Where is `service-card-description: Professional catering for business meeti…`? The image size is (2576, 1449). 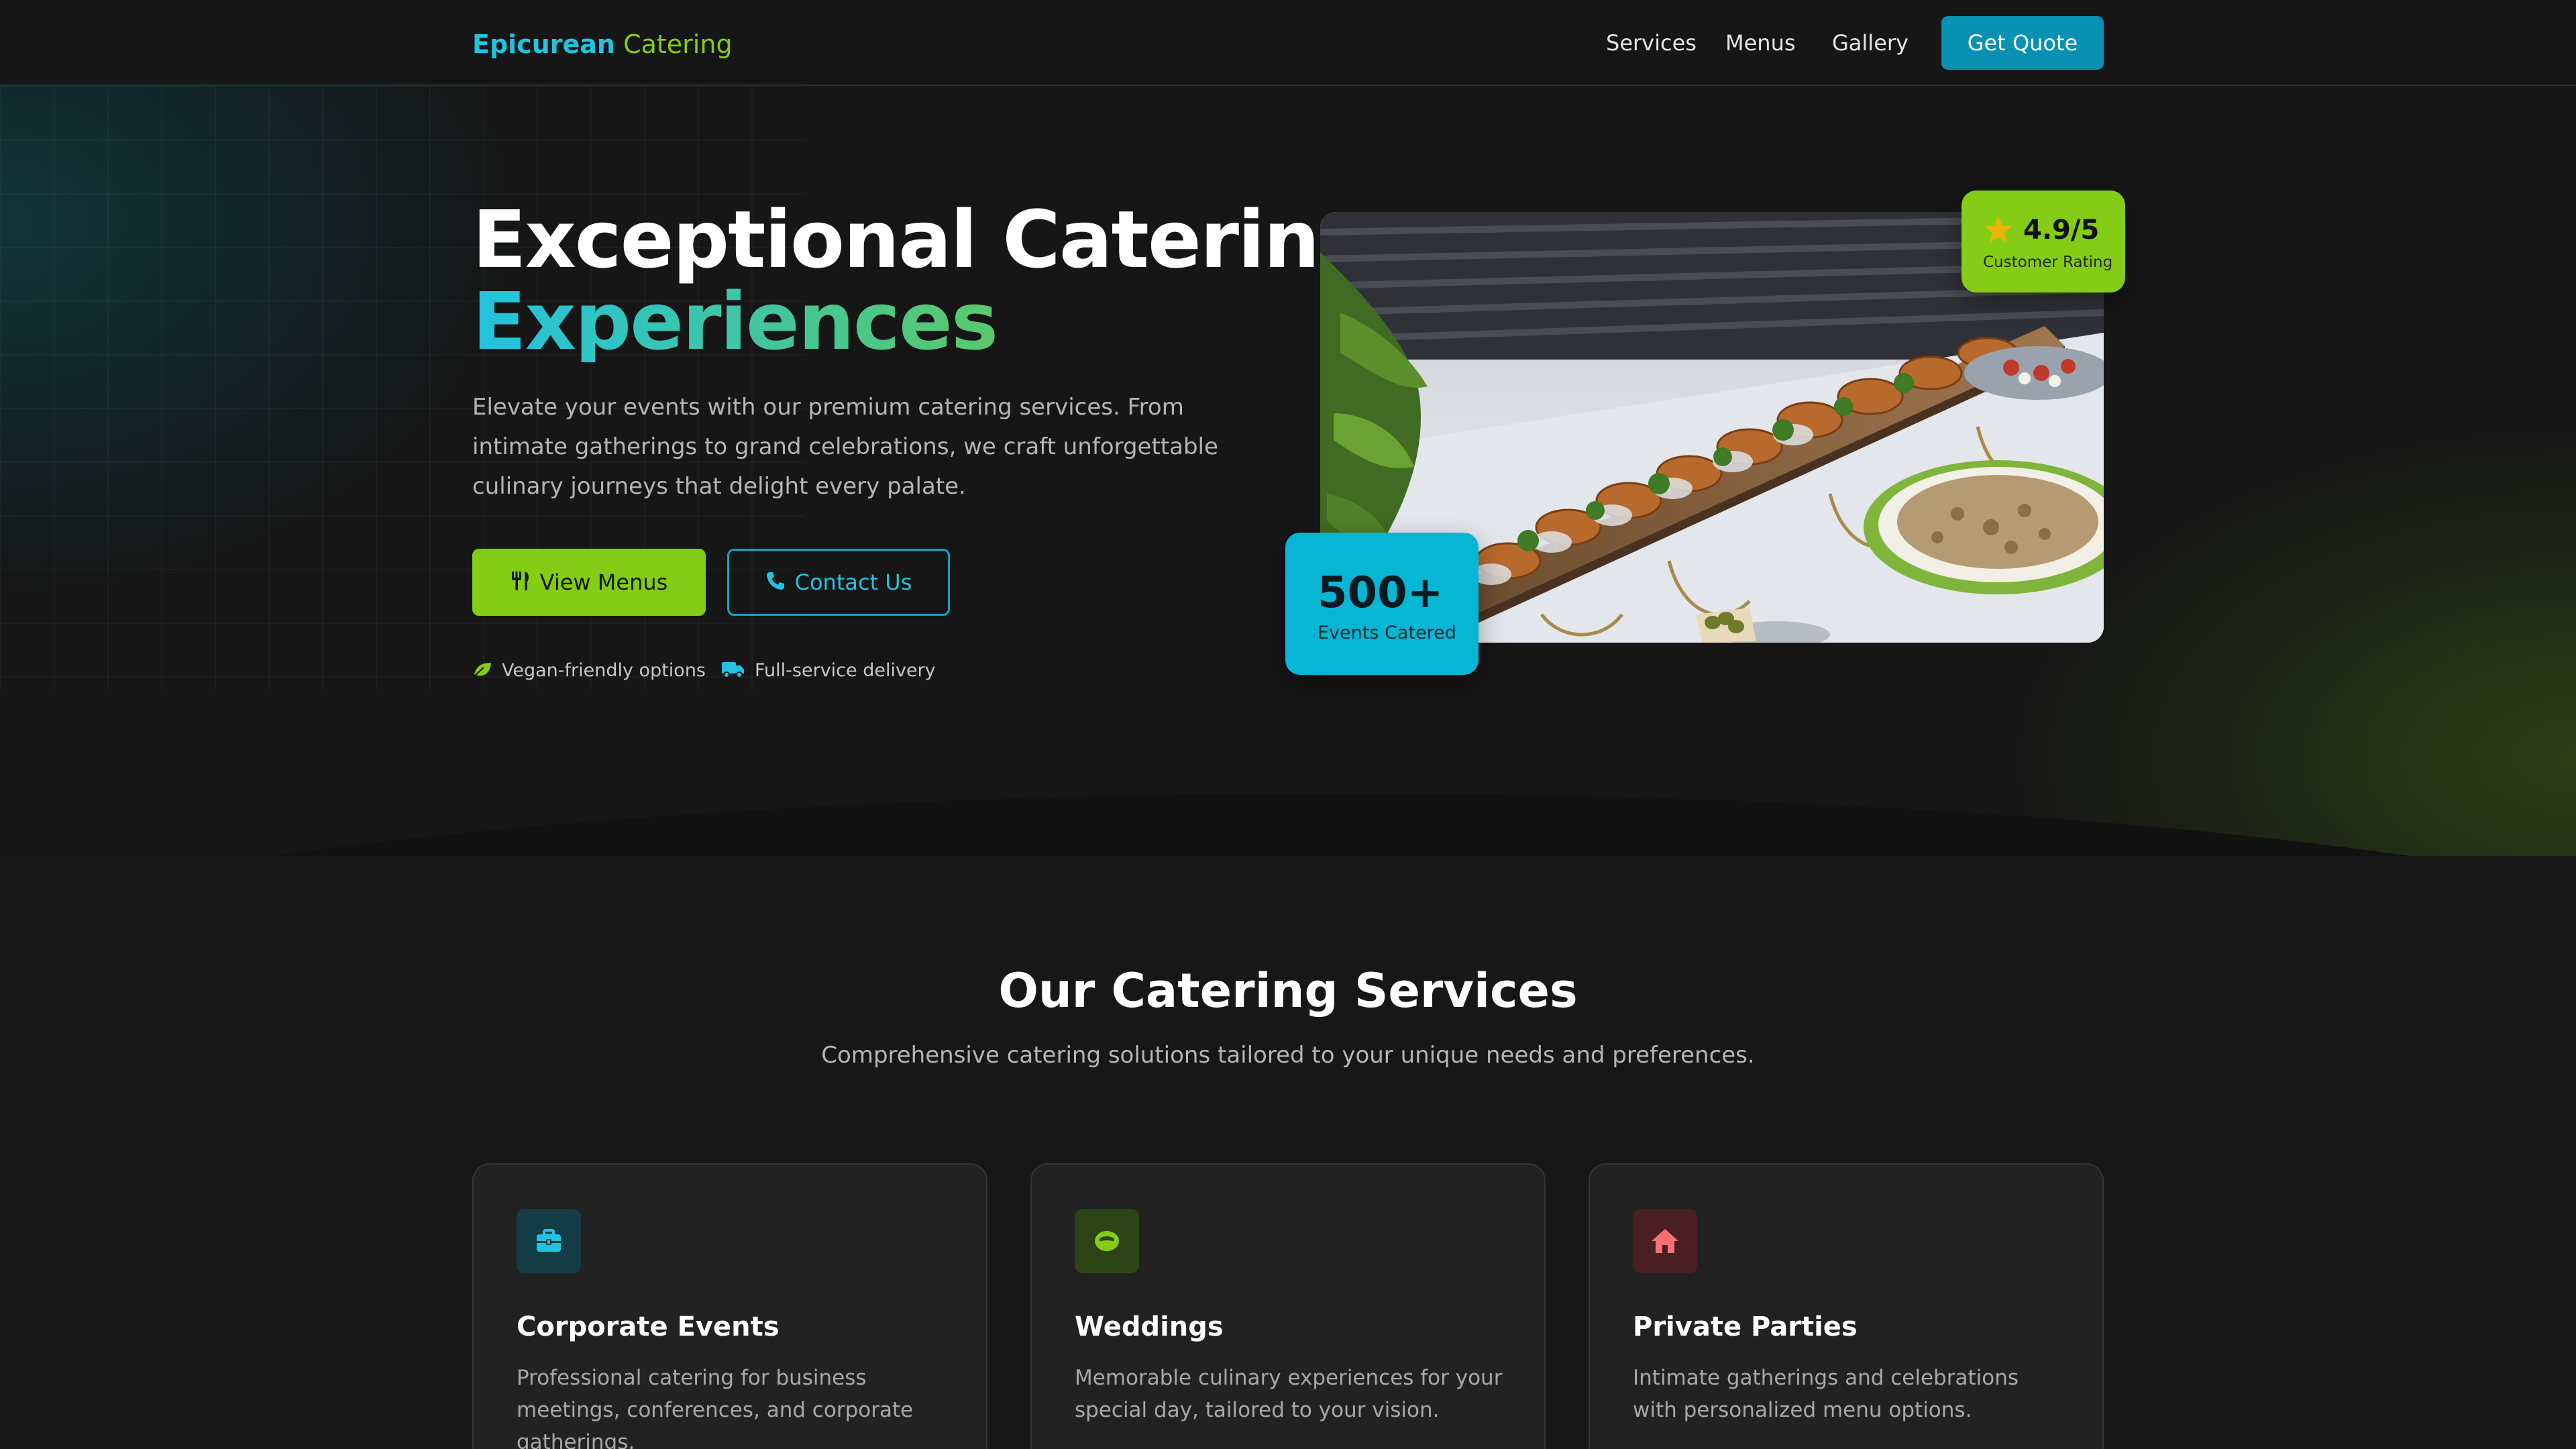
service-card-description: Professional catering for business meeti… is located at coordinates (715, 1407).